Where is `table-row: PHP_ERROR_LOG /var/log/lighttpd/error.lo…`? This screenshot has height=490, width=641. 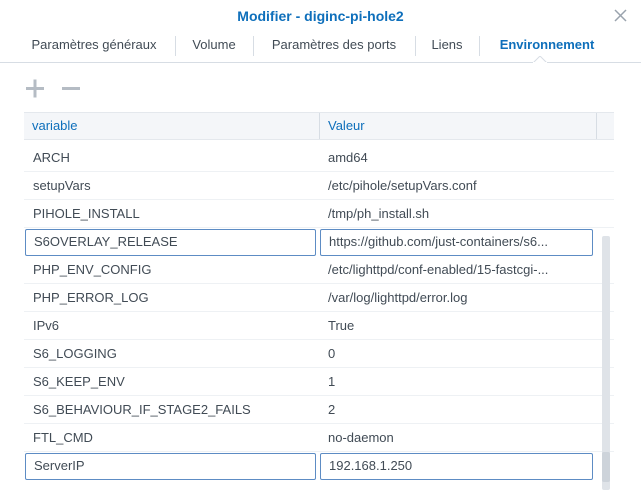
table-row: PHP_ERROR_LOG /var/log/lighttpd/error.lo… is located at coordinates (319, 298).